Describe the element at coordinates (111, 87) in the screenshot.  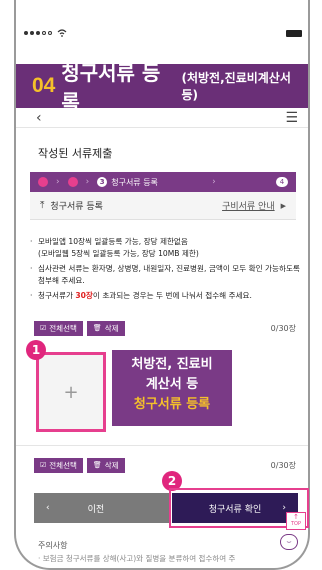
I see `hero-title: 청구서류 등록` at that location.